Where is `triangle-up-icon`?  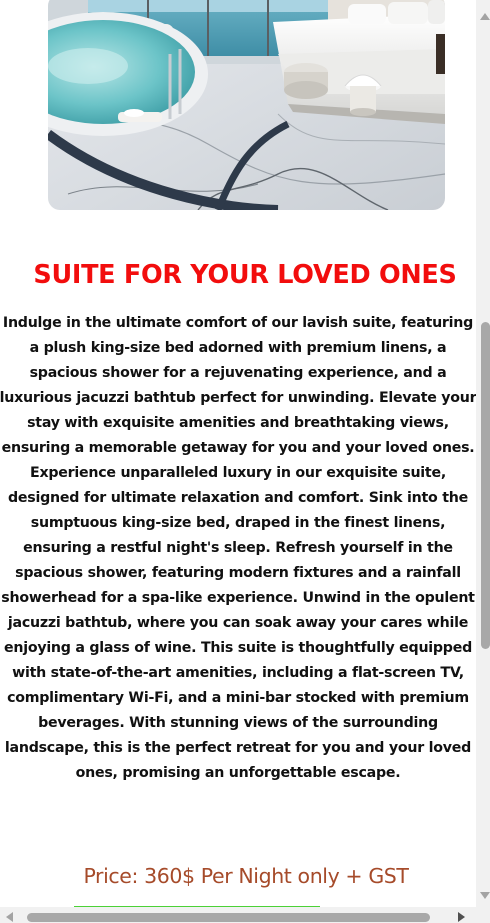 triangle-up-icon is located at coordinates (485, 16).